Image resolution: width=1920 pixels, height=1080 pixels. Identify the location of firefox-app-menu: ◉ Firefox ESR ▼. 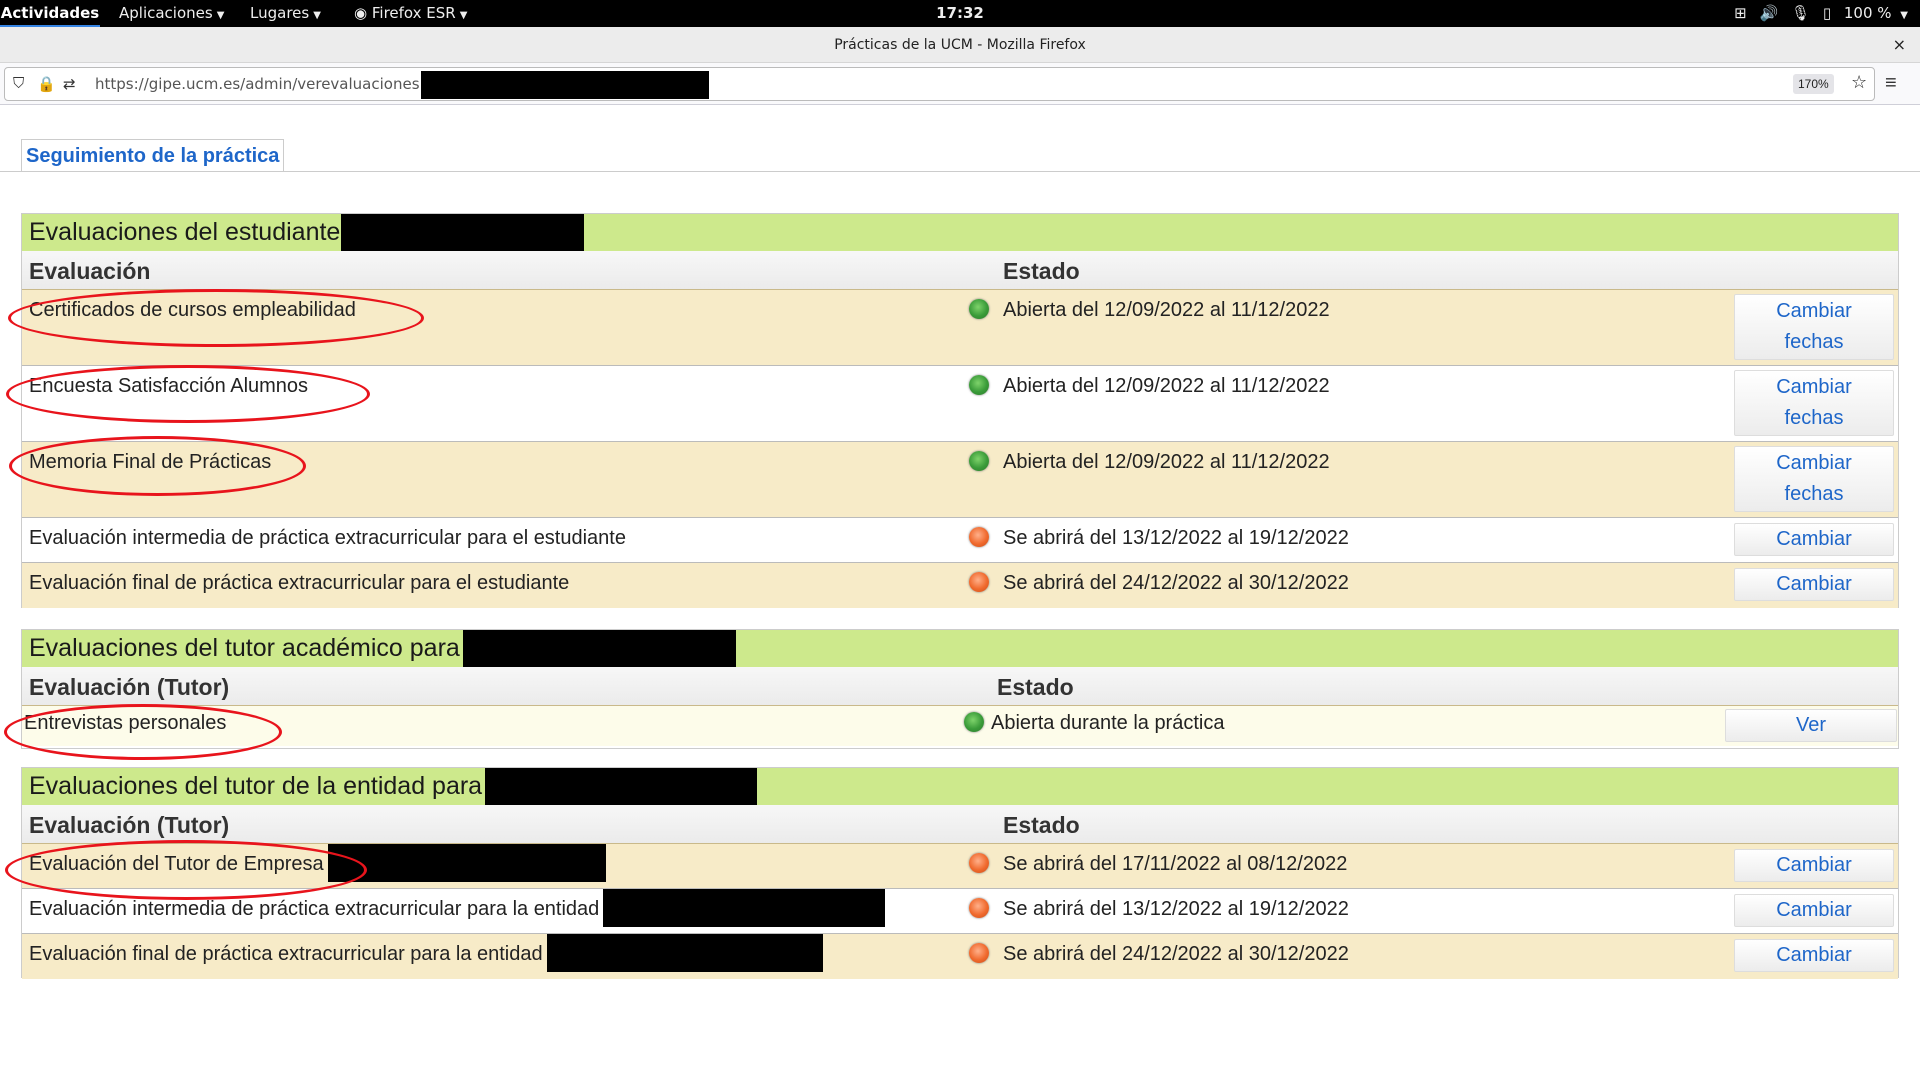
(410, 13).